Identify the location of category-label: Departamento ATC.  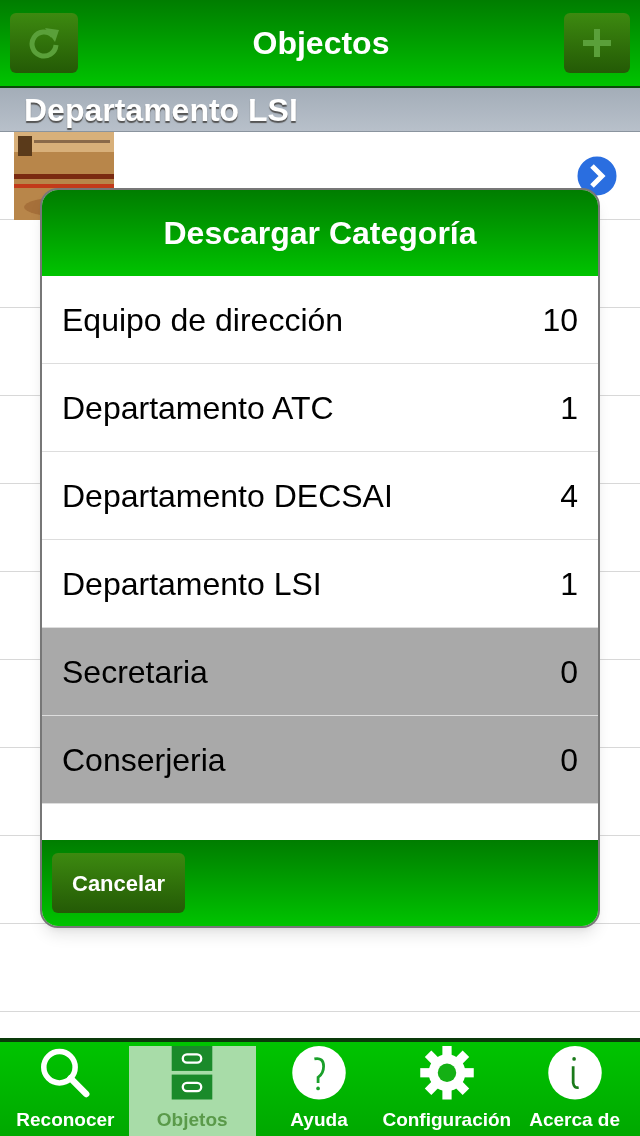
(198, 408).